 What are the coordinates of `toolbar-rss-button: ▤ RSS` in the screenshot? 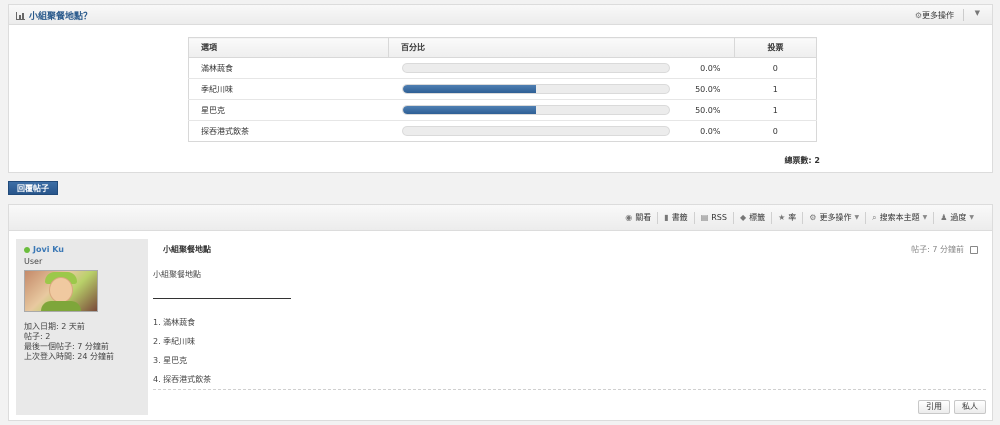 It's located at (714, 217).